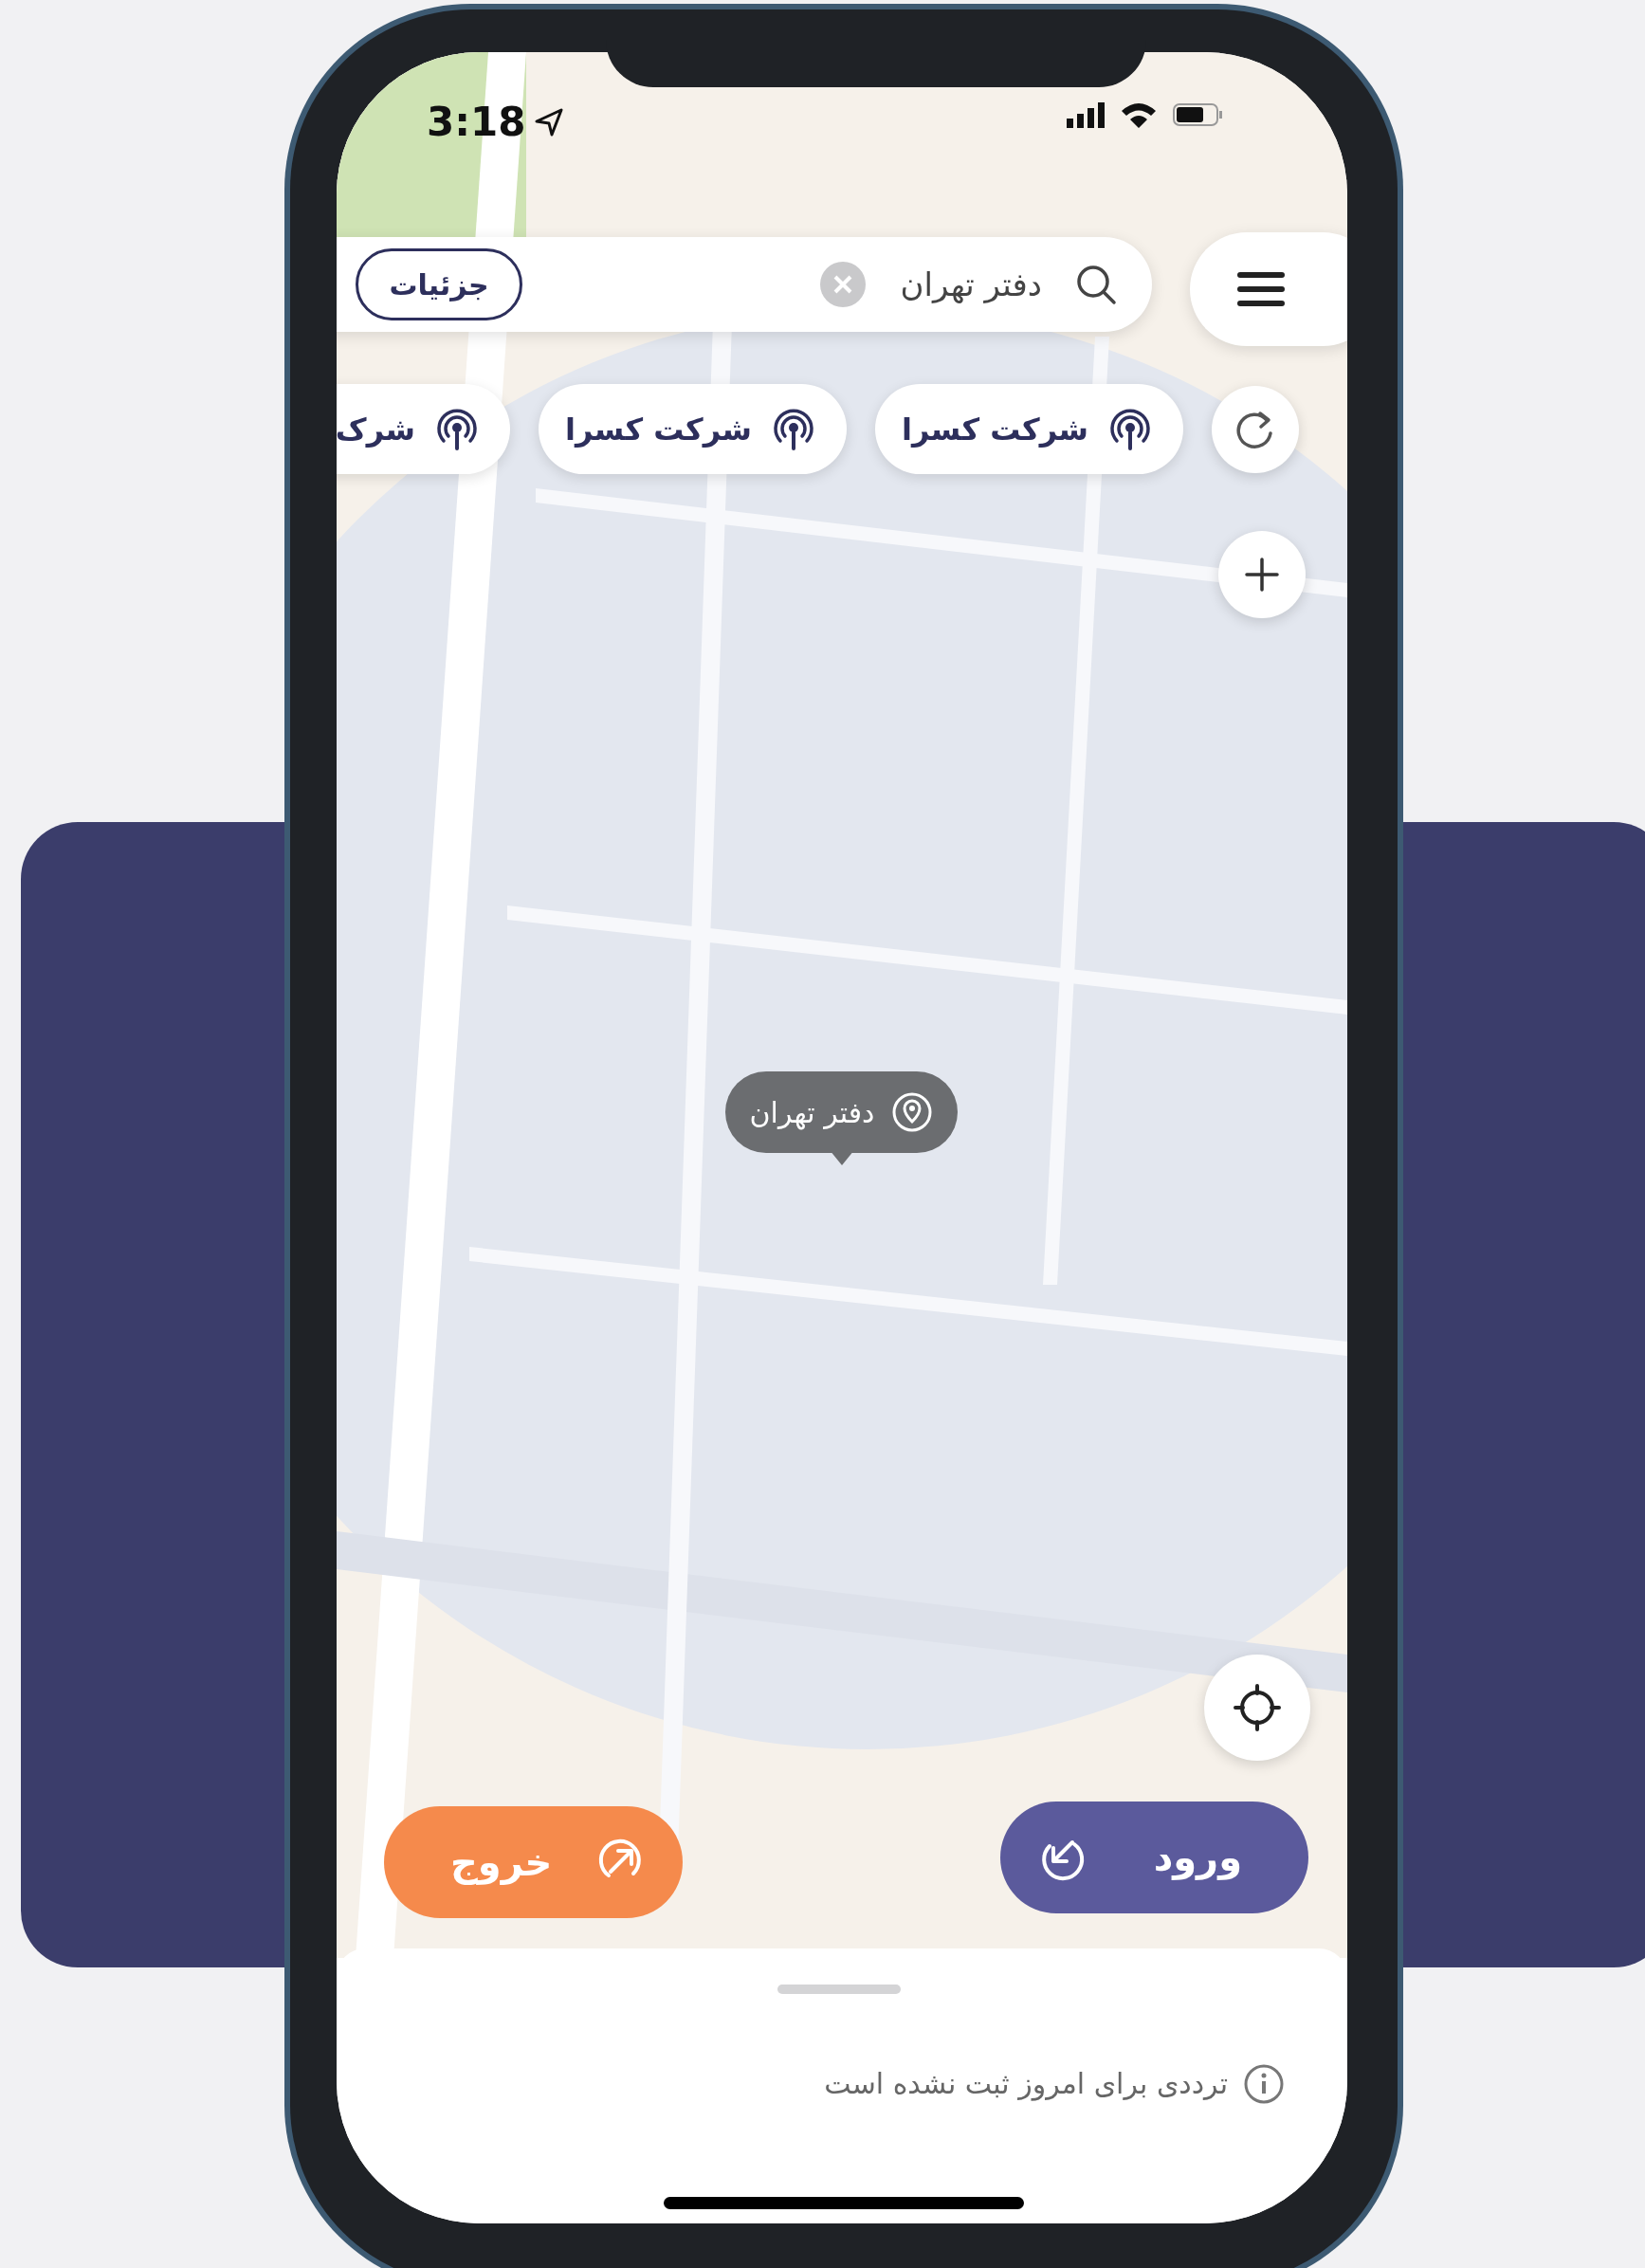 This screenshot has height=2268, width=1645. Describe the element at coordinates (476, 123) in the screenshot. I see `status-time: 3:18` at that location.